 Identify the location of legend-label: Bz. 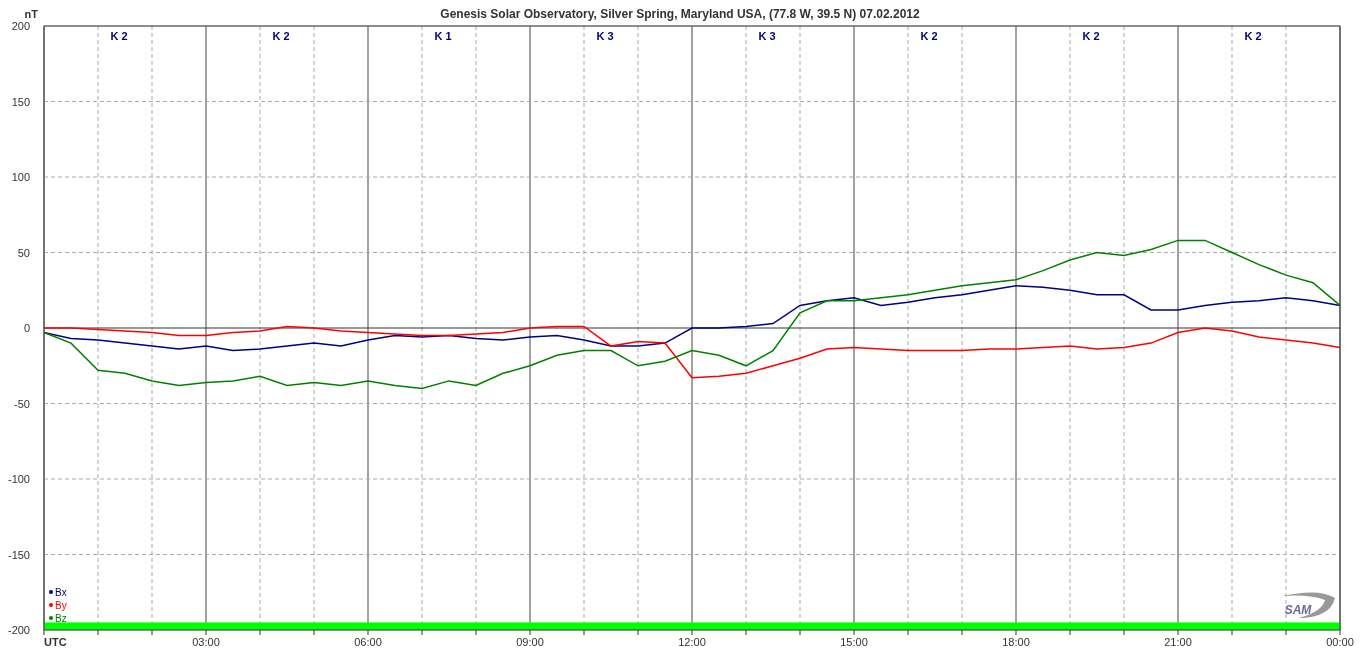
(61, 618).